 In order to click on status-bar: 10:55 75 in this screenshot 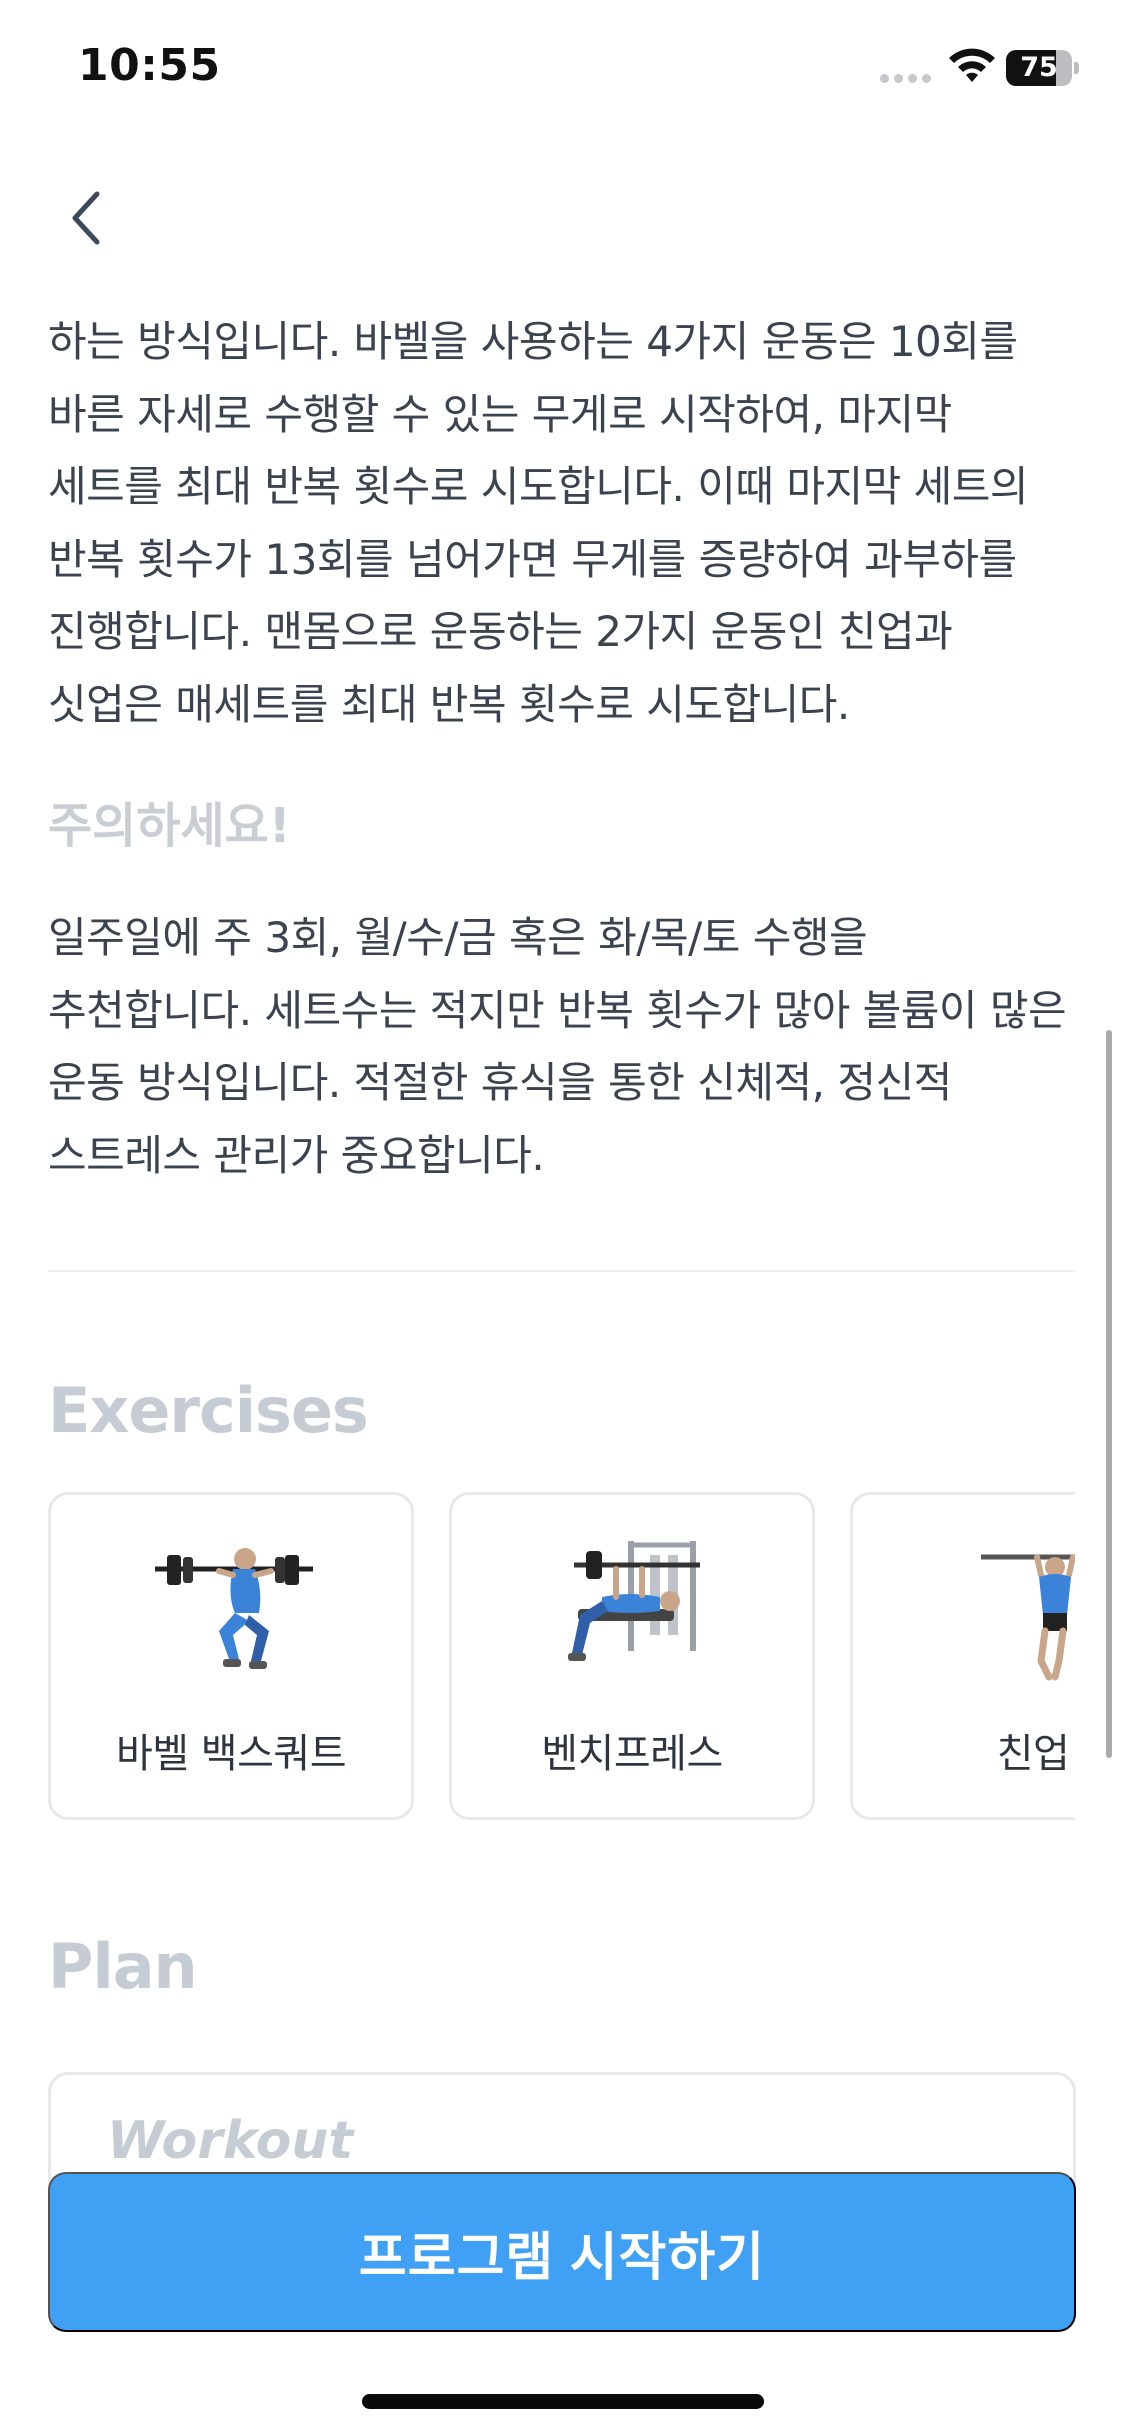, I will do `click(562, 70)`.